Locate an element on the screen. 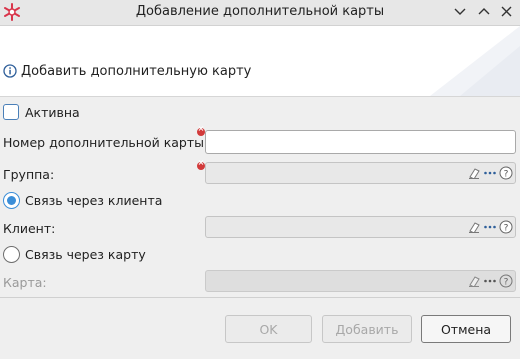  header-text: Добавить дополнительную карту is located at coordinates (136, 71).